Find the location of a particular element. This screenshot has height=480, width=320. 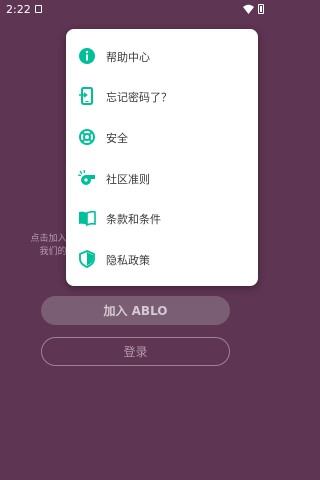

menu-item-safety: 安全 is located at coordinates (162, 137).